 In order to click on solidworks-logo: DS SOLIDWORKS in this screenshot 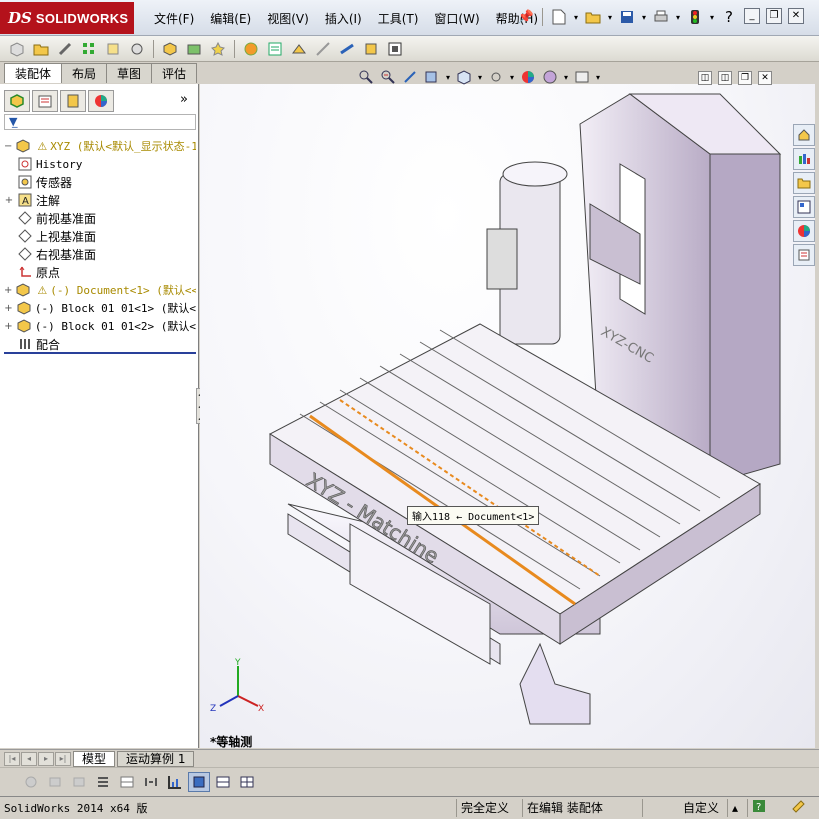, I will do `click(67, 18)`.